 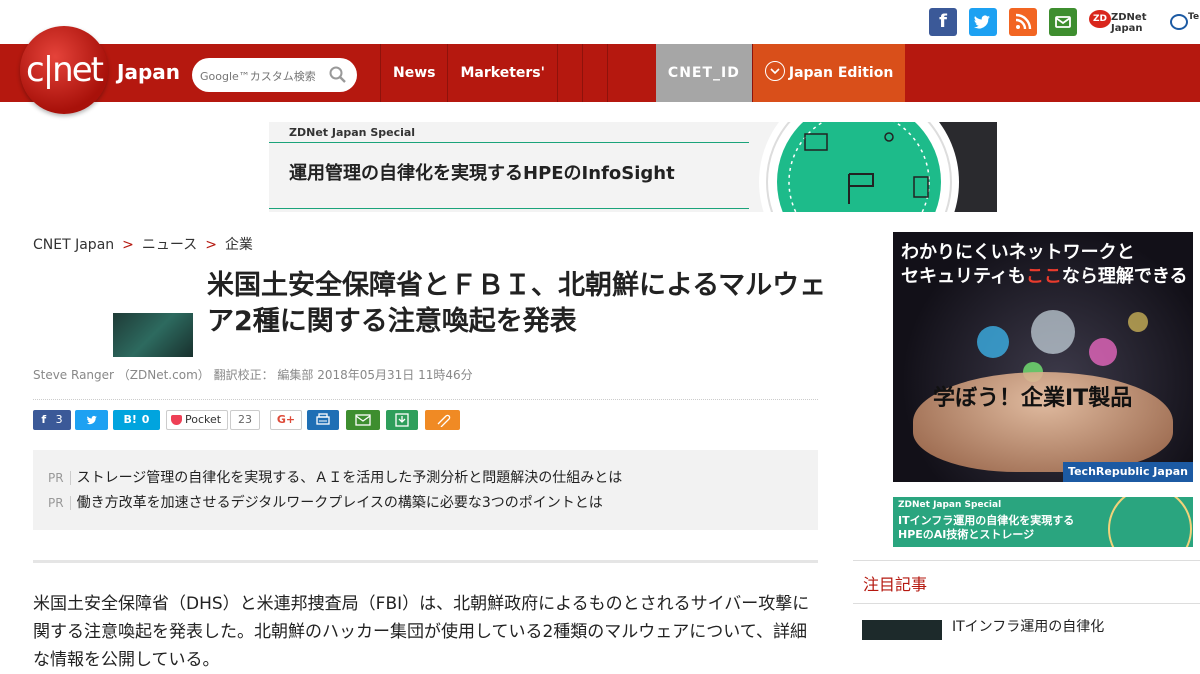 I want to click on facebook-share-count: 3, so click(x=59, y=419).